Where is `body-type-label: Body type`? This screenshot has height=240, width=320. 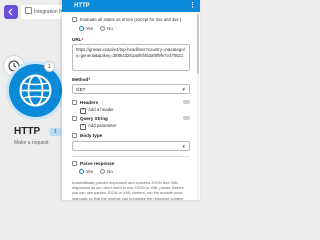
body-type-label: Body type is located at coordinates (131, 135).